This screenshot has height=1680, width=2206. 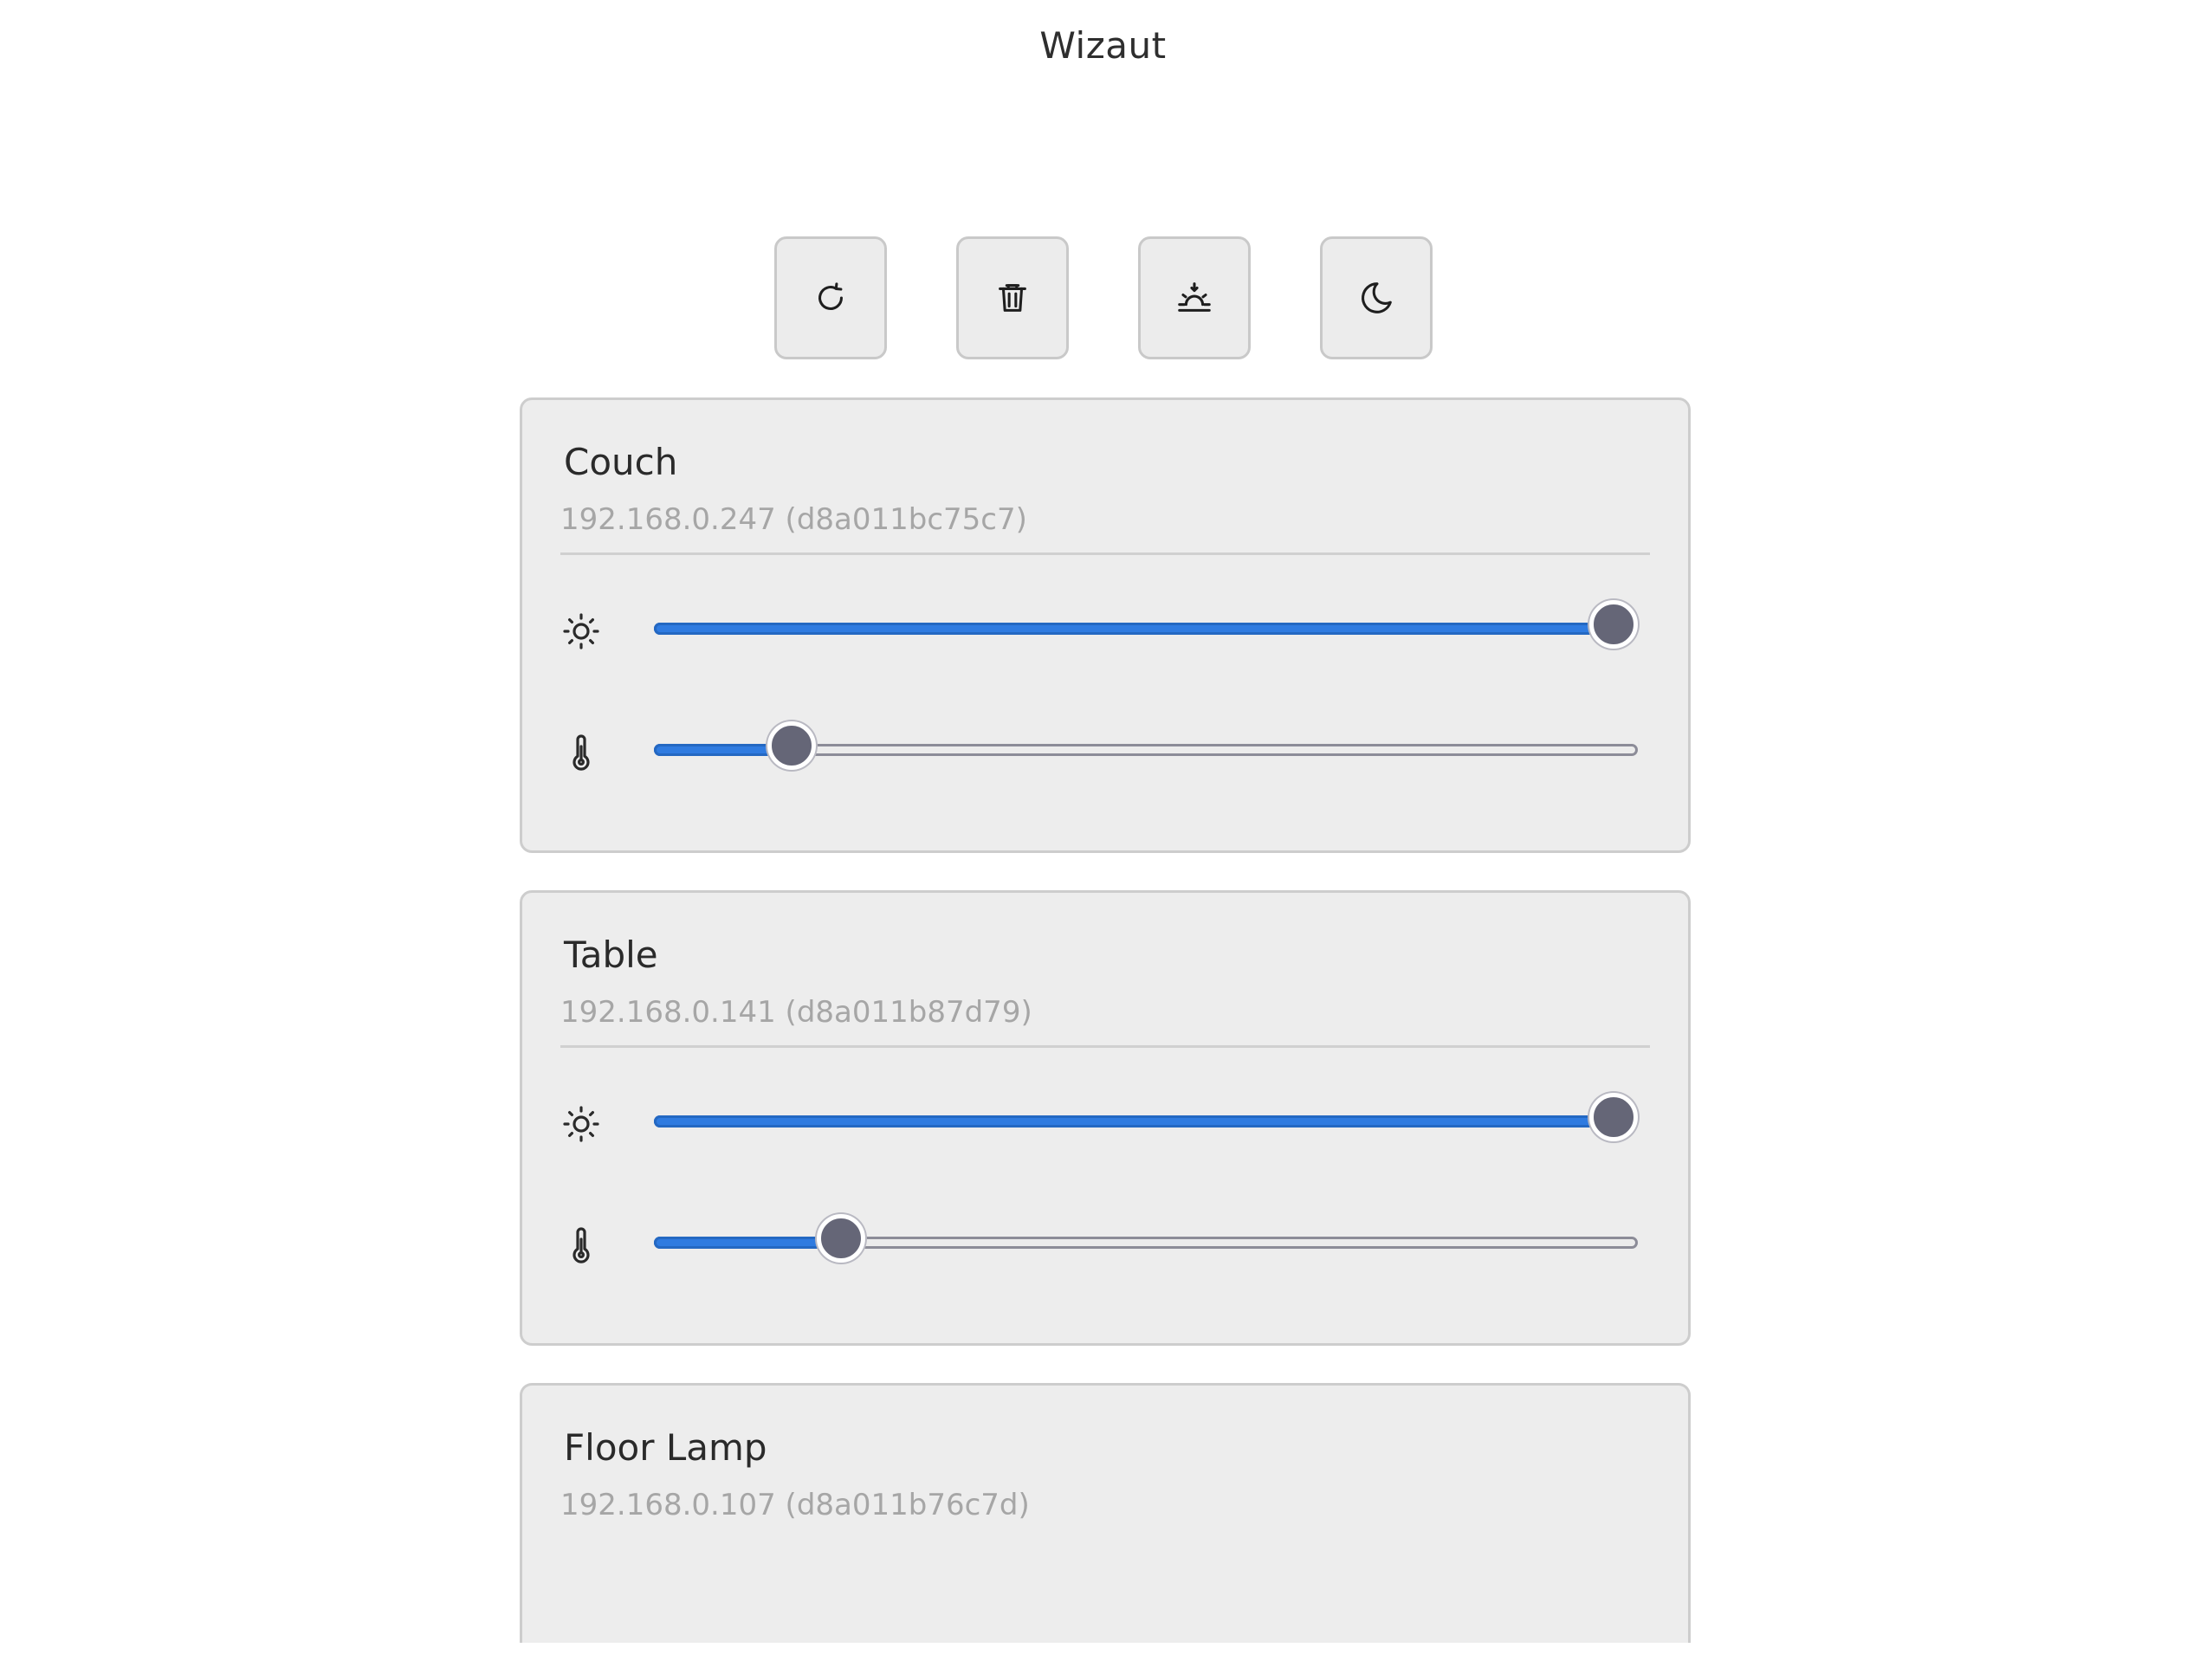 I want to click on trash-icon, so click(x=1012, y=298).